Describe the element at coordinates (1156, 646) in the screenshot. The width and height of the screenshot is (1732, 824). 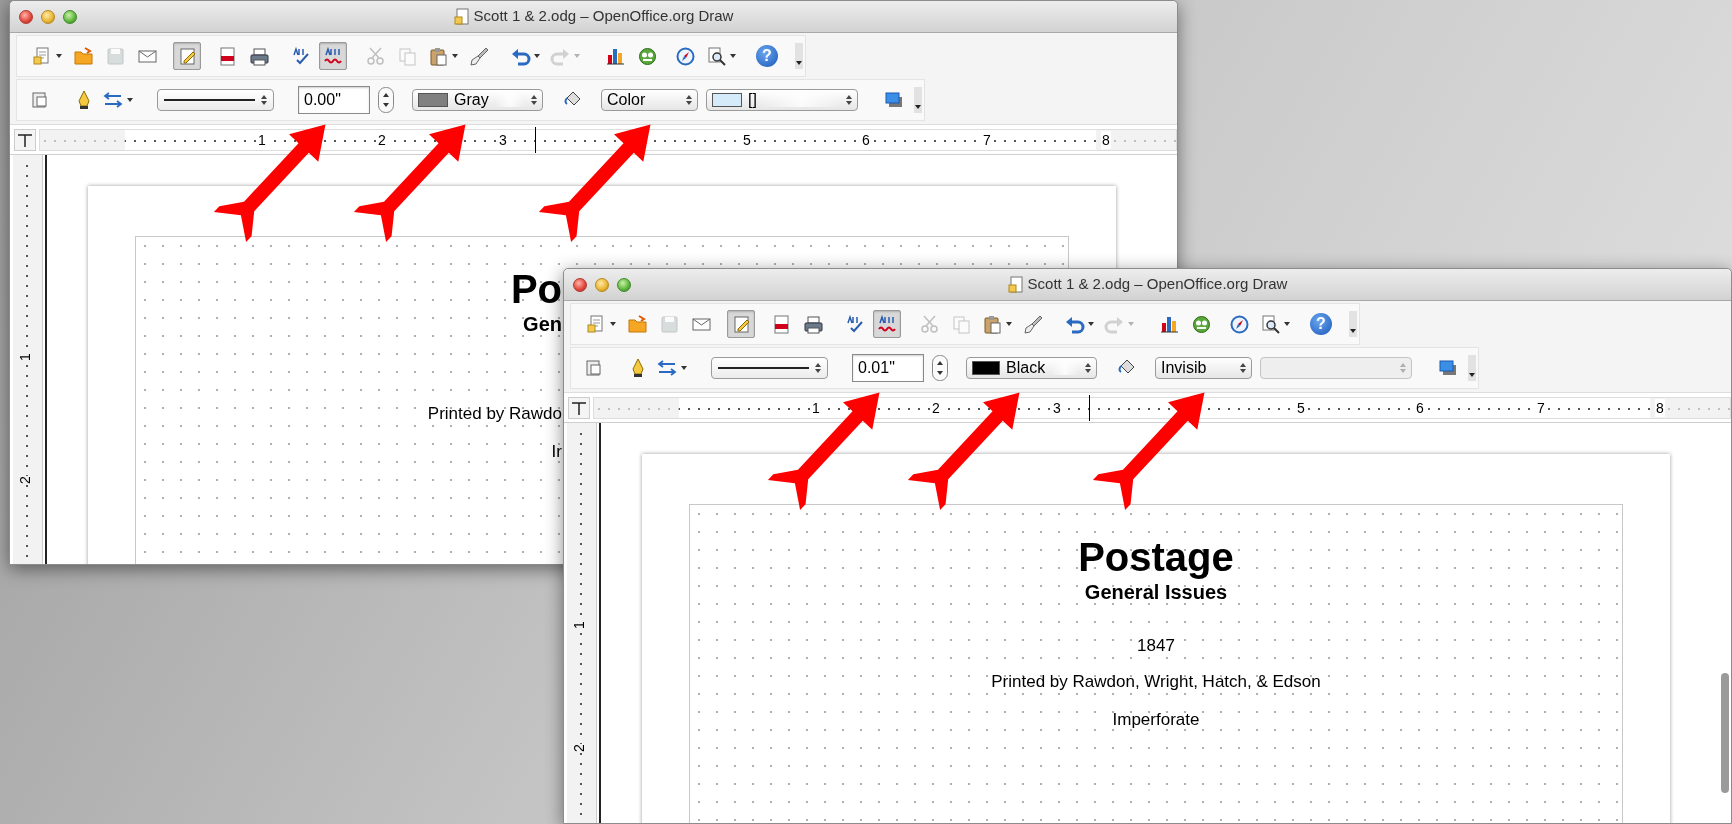
I see `document-text: 1847` at that location.